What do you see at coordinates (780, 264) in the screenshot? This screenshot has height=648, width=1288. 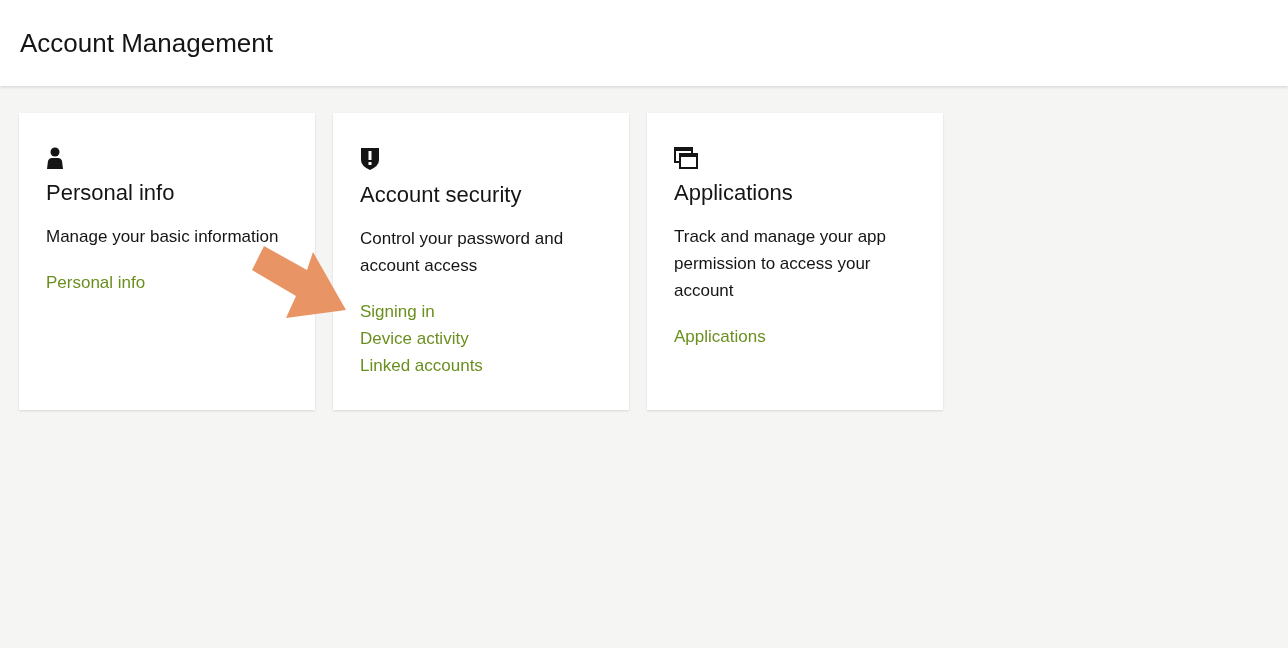 I see `card-description: Track and manage your app permission to access your account` at bounding box center [780, 264].